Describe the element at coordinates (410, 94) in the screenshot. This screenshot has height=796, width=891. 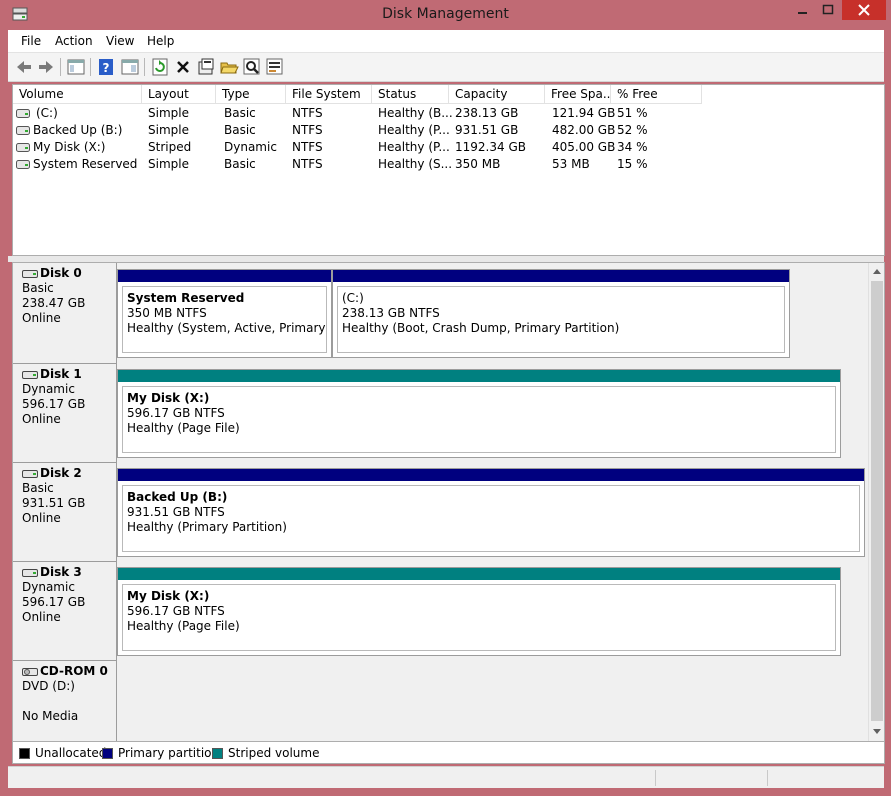
I see `column-header-status: Status` at that location.